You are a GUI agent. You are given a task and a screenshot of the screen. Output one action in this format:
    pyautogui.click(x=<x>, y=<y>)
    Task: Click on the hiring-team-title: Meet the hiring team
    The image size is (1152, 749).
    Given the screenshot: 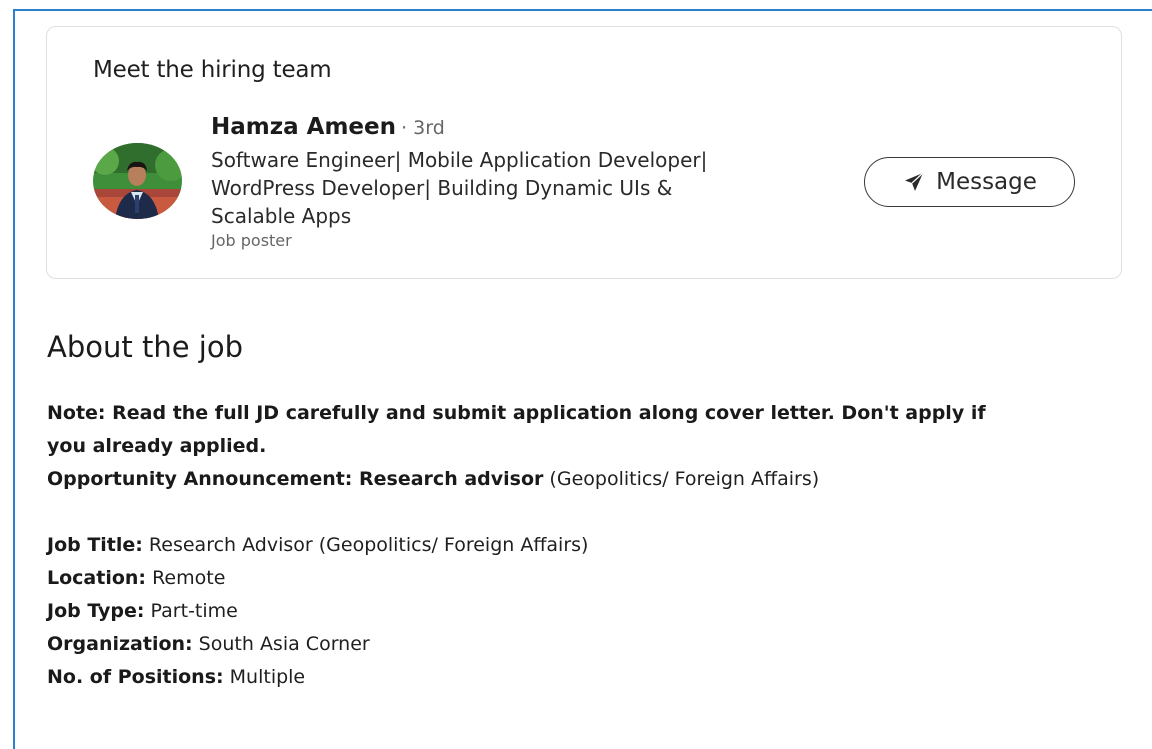 What is the action you would take?
    pyautogui.click(x=212, y=70)
    